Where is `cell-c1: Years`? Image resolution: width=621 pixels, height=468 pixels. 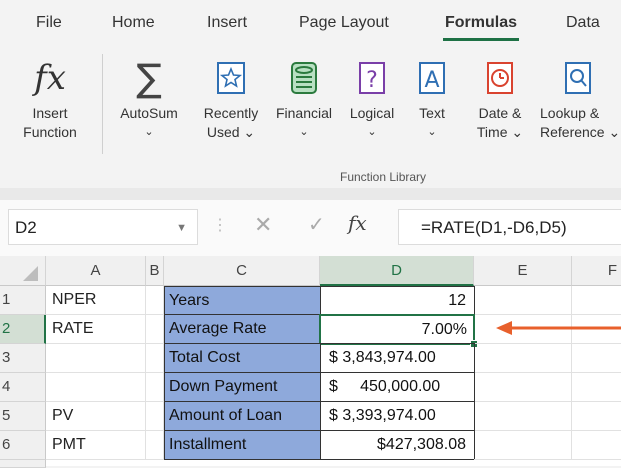
cell-c1: Years is located at coordinates (242, 300).